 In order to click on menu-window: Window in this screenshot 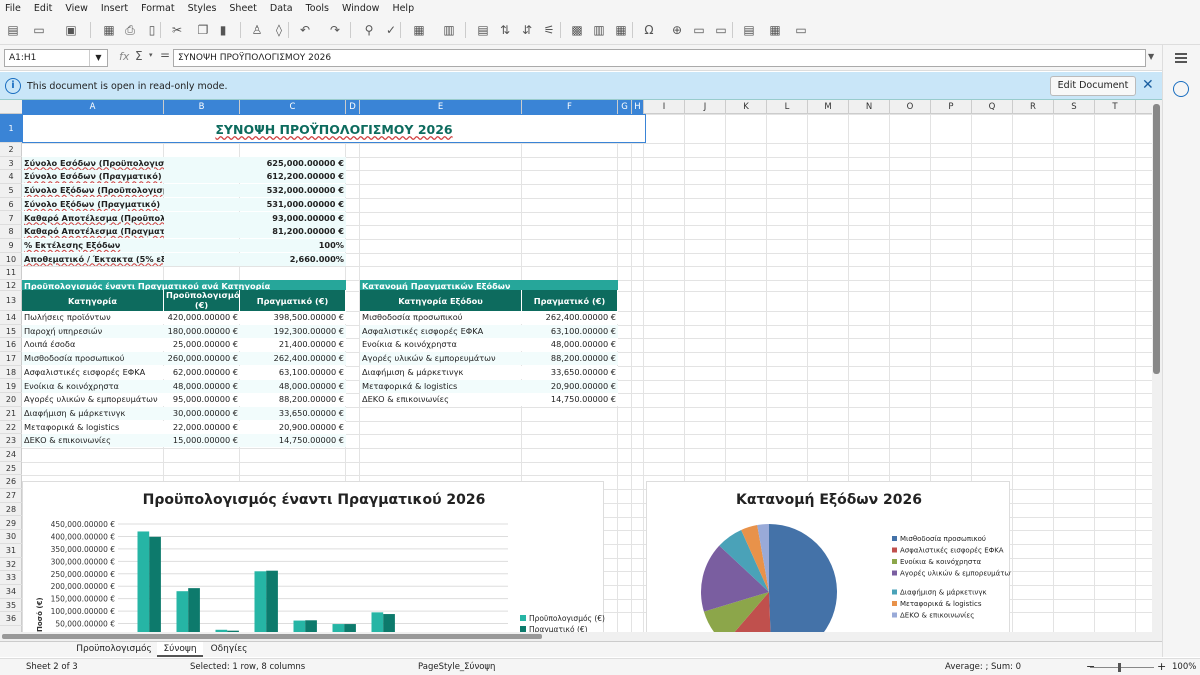, I will do `click(360, 8)`.